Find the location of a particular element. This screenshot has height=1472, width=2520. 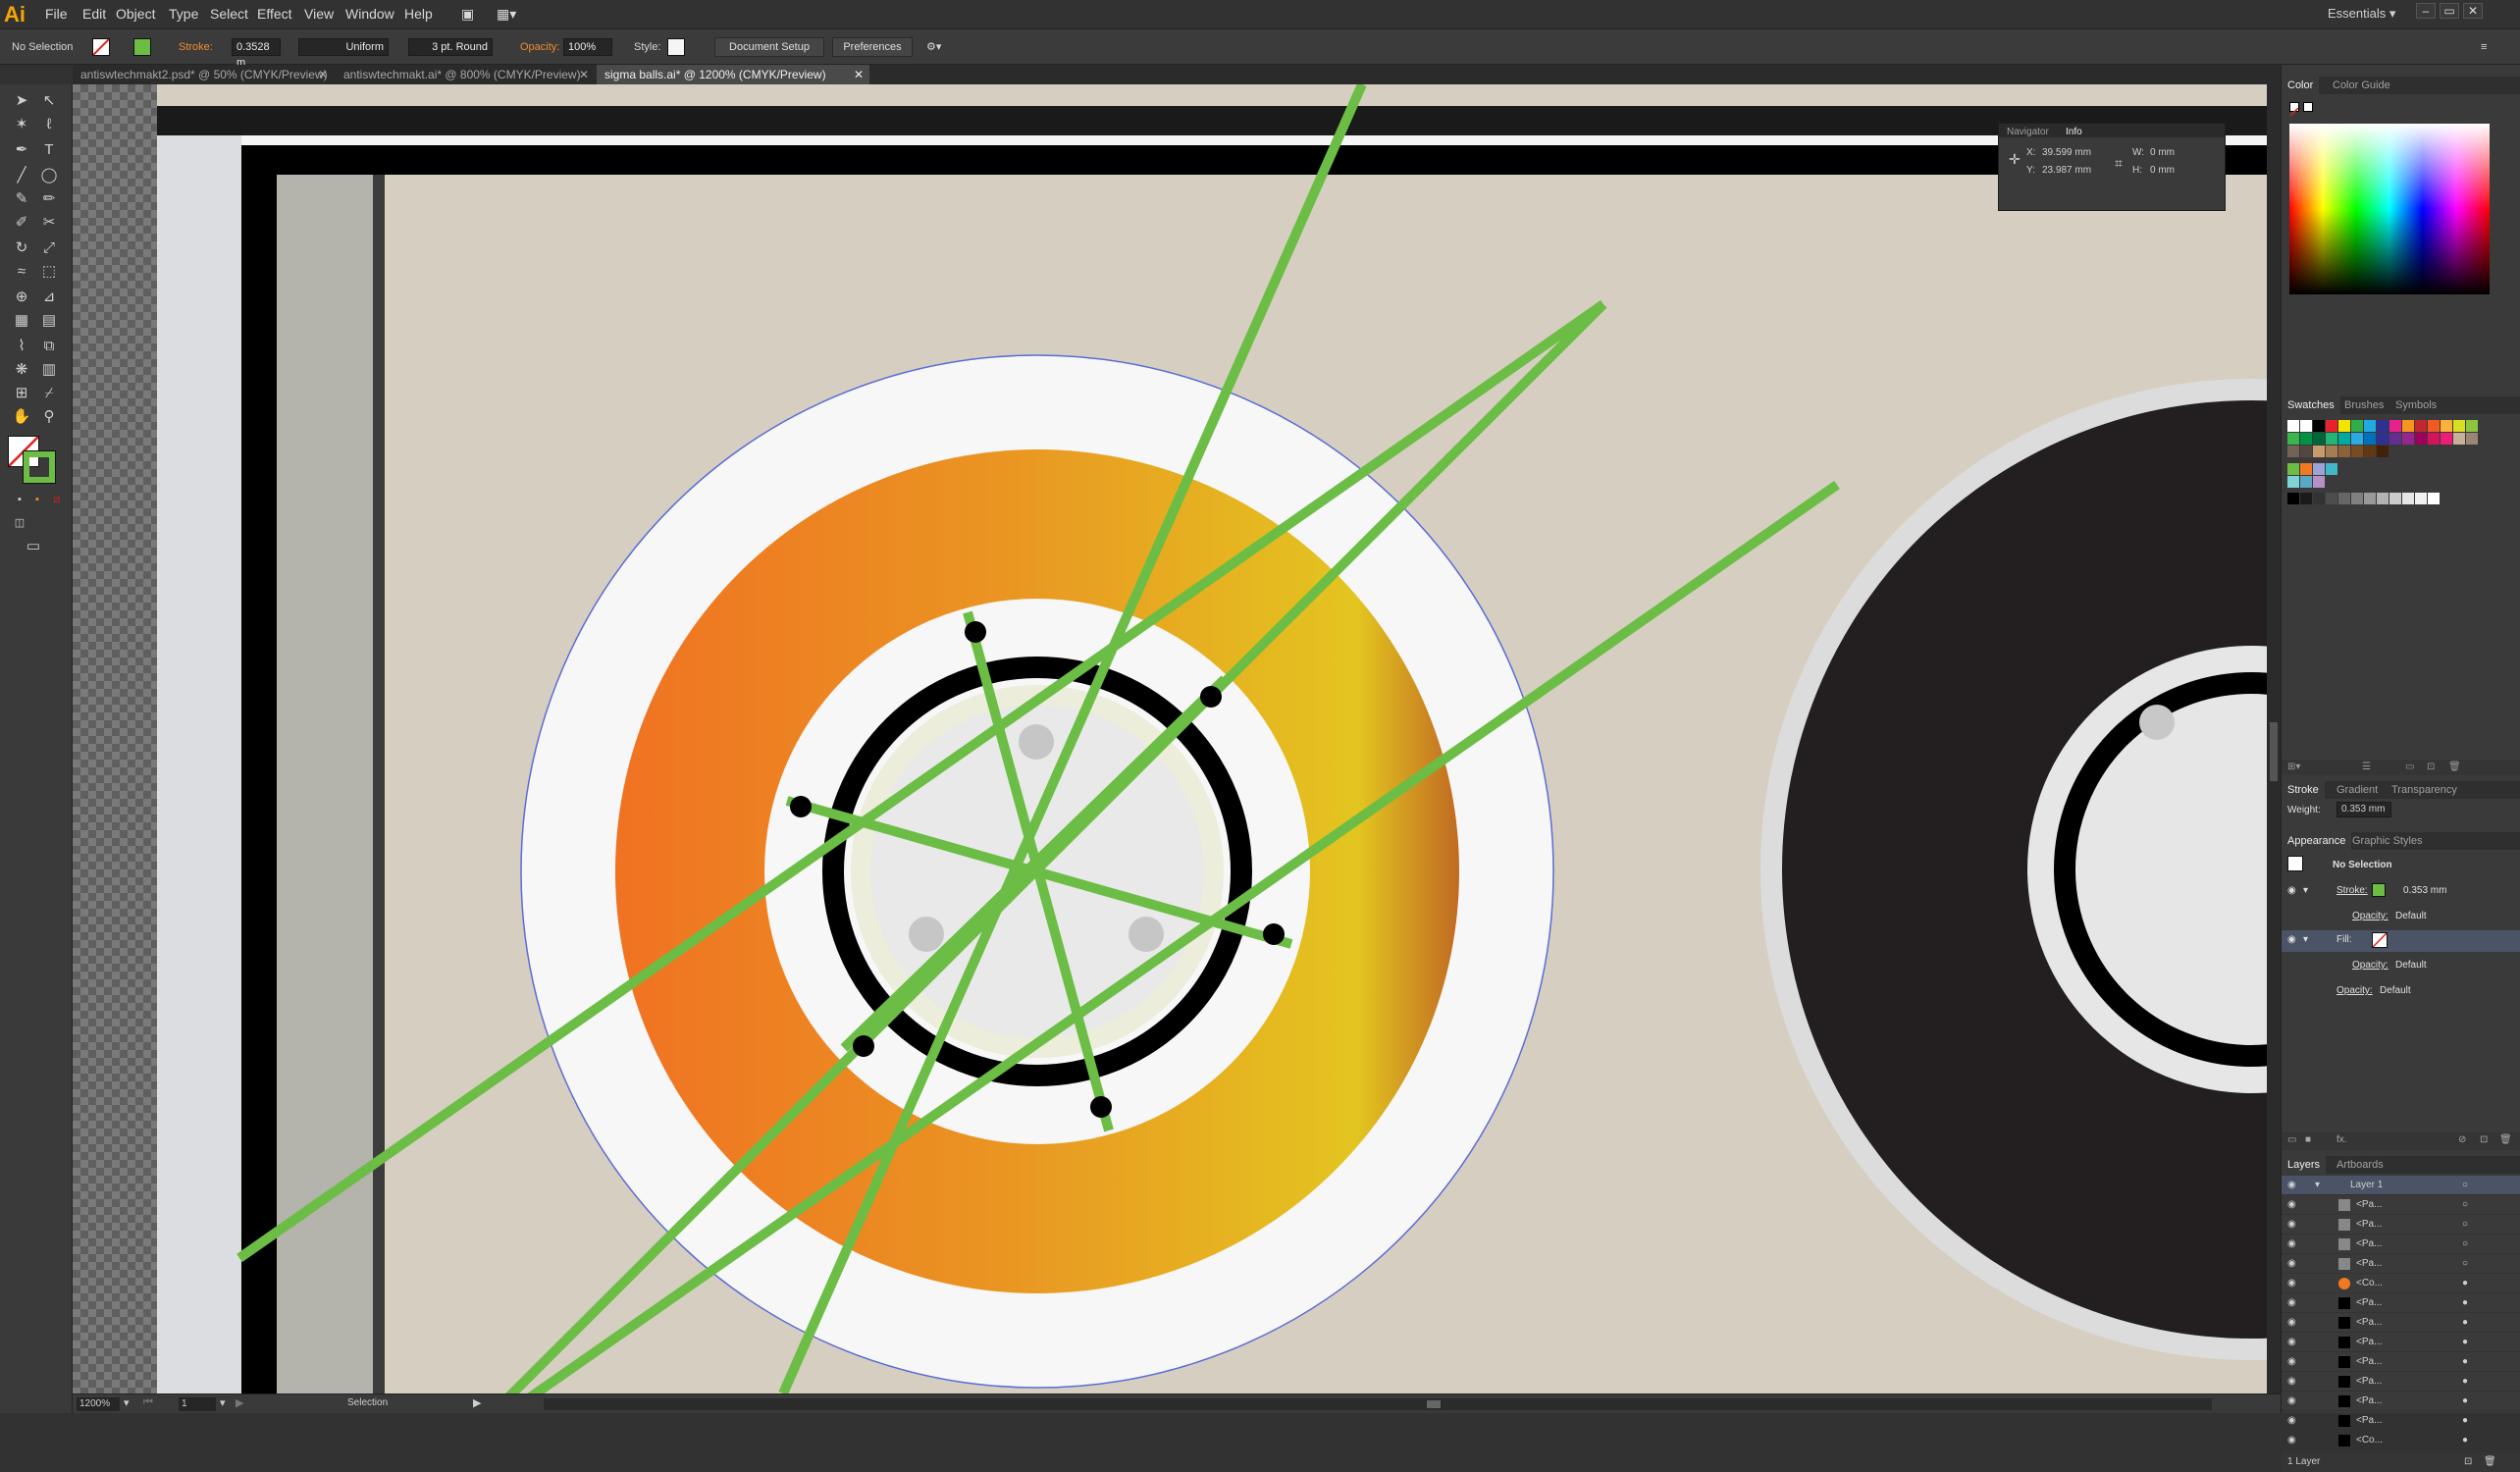

clear-appearance-icon: ⊘ is located at coordinates (2462, 1139).